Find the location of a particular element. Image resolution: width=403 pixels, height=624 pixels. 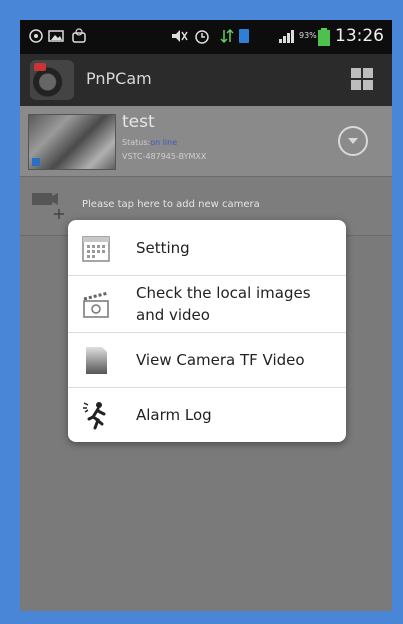

menu-item-tf-video: View Camera TF Video is located at coordinates (207, 360).